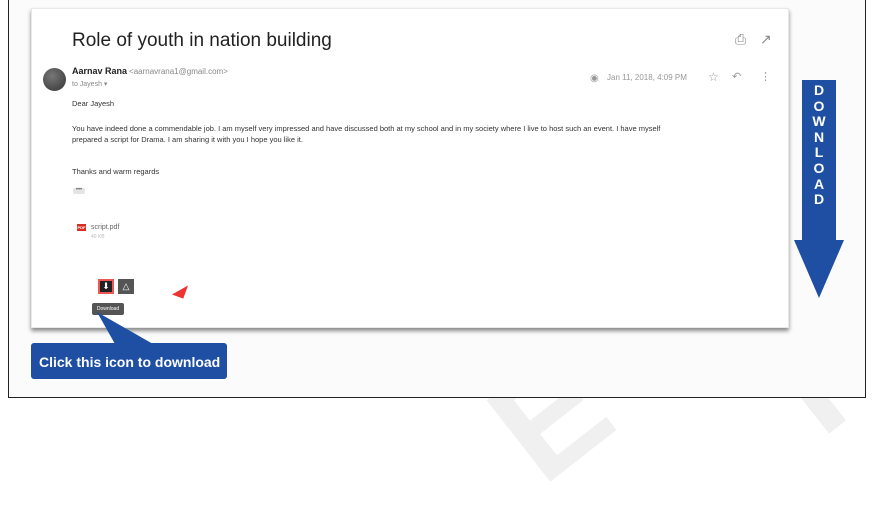 This screenshot has height=515, width=872. I want to click on attachment-filename: script.pdf, so click(105, 227).